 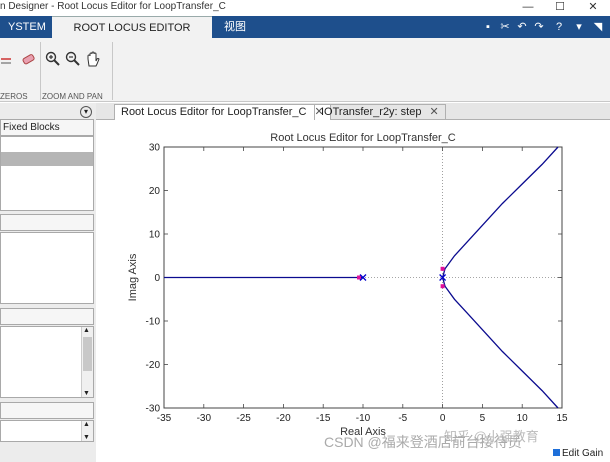 I want to click on y-tick-label: -10, so click(x=153, y=322).